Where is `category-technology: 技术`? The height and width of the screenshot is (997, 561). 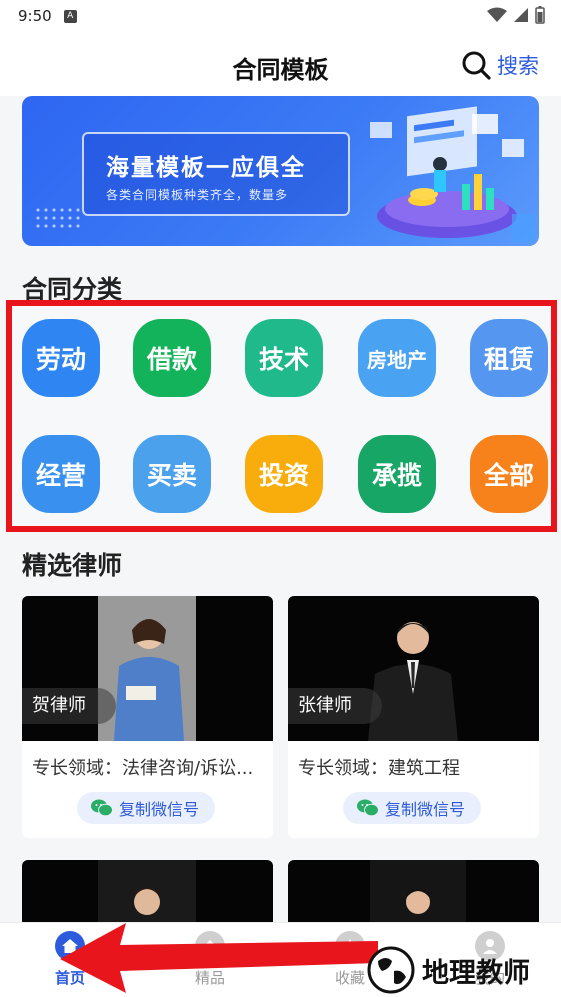 category-technology: 技术 is located at coordinates (284, 358).